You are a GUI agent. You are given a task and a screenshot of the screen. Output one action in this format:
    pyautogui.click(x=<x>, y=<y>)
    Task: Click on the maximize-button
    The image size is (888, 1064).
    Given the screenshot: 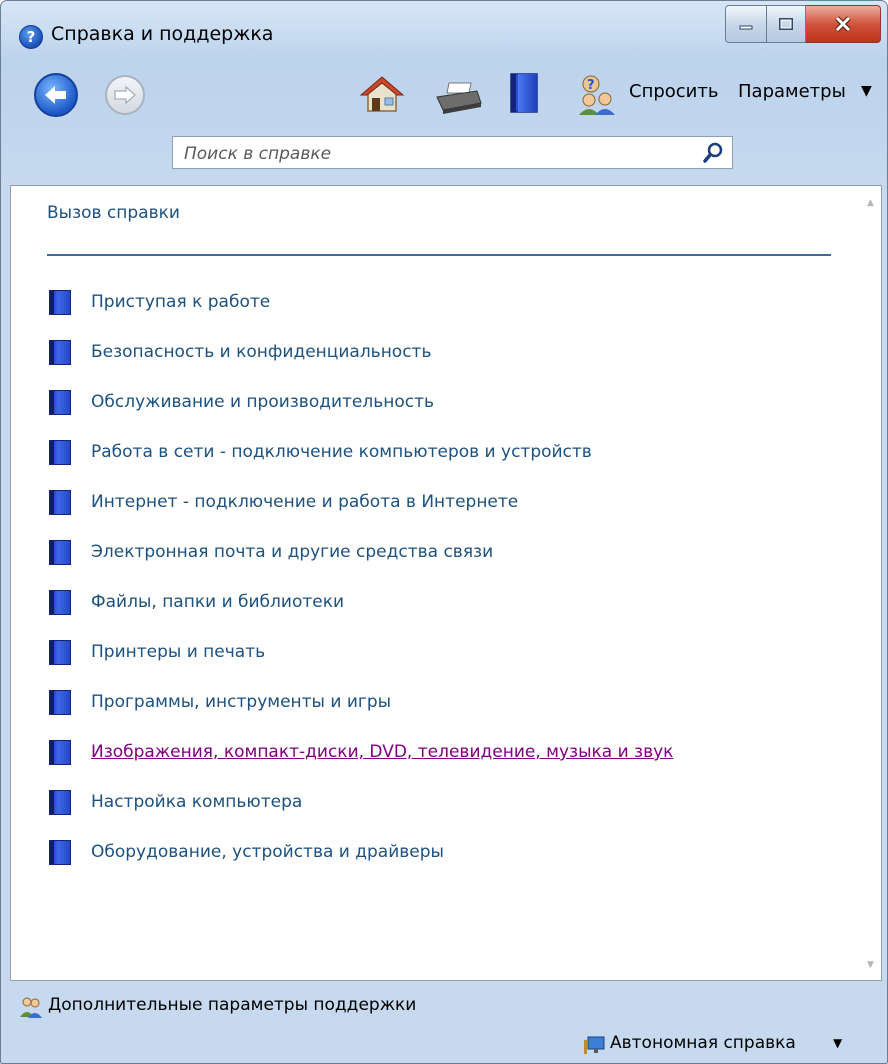 What is the action you would take?
    pyautogui.click(x=786, y=24)
    